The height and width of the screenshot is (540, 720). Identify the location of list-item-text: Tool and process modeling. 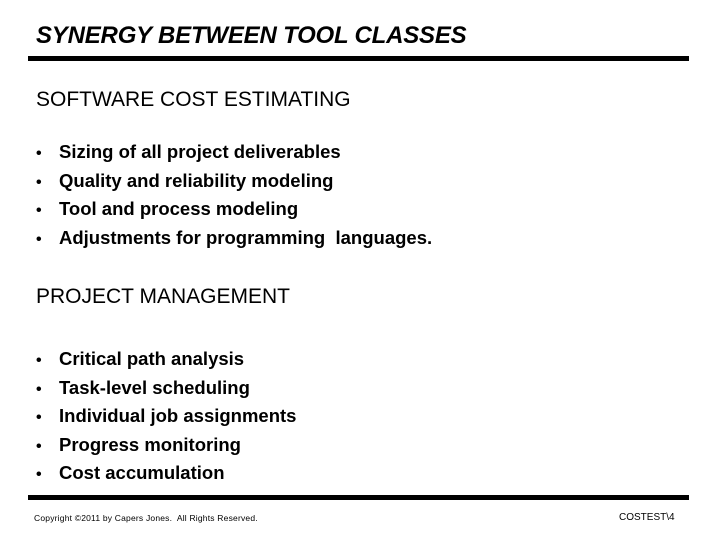
(179, 208).